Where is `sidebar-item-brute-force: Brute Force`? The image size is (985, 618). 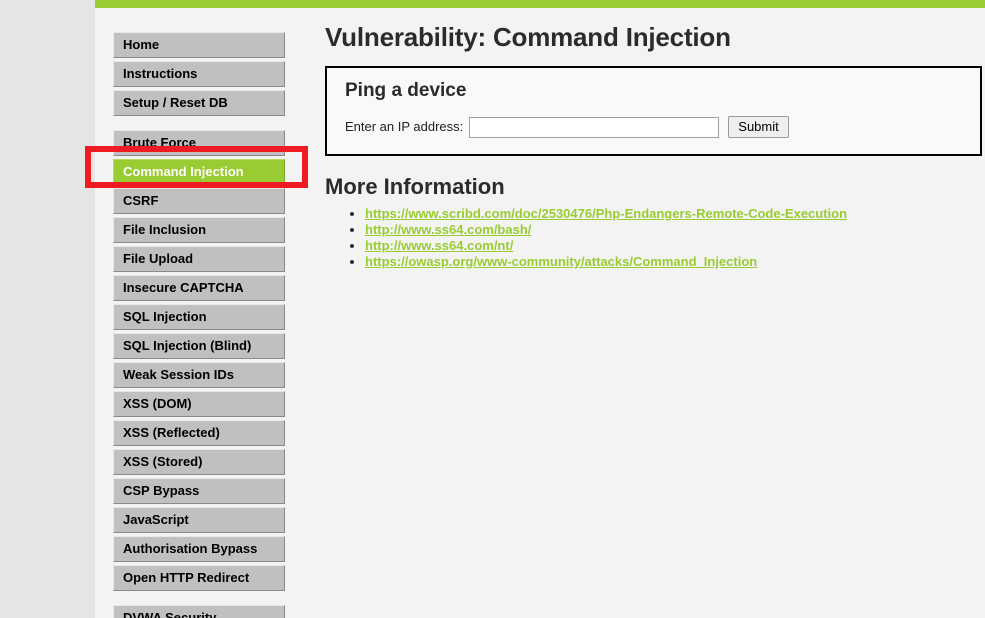 sidebar-item-brute-force: Brute Force is located at coordinates (199, 143).